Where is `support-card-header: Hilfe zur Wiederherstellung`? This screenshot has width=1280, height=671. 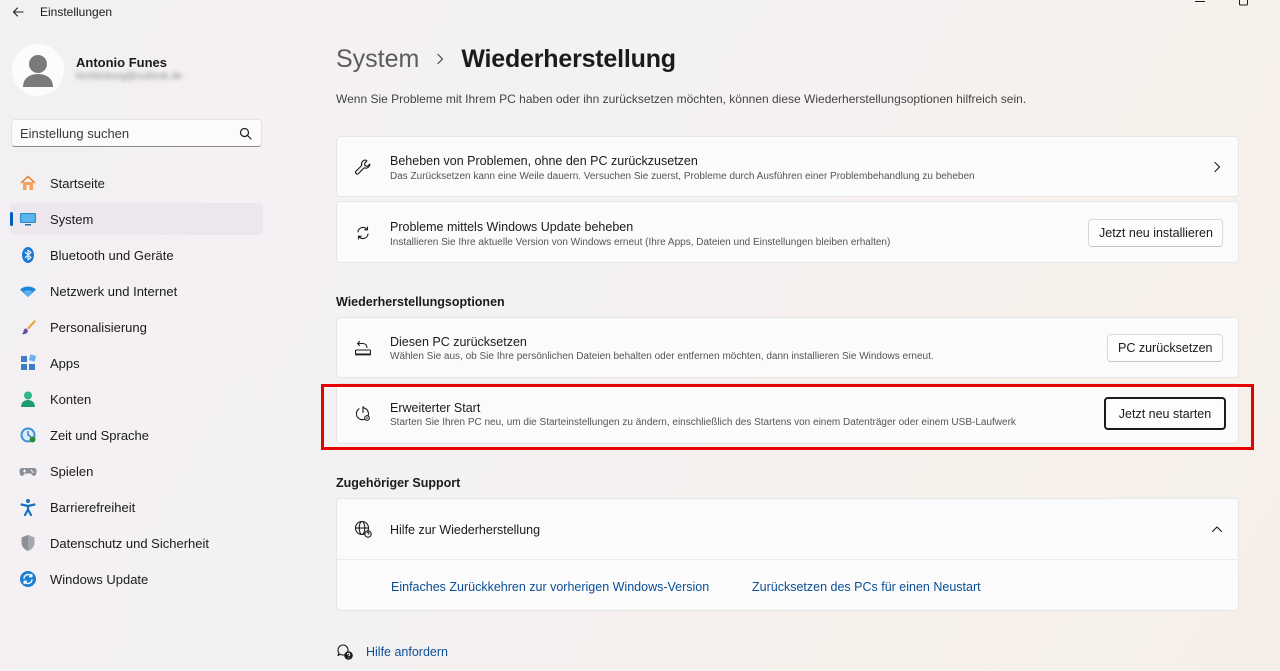
support-card-header: Hilfe zur Wiederherstellung is located at coordinates (787, 529).